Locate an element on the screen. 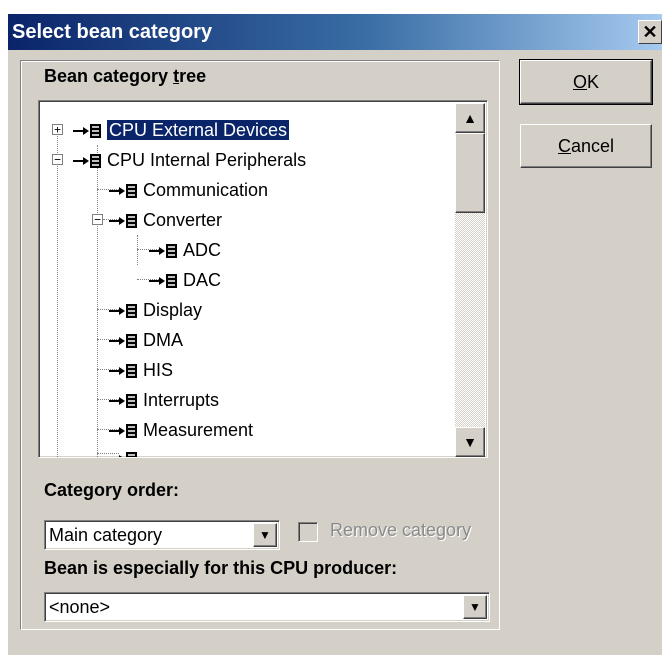 The width and height of the screenshot is (662, 655). tree-item: Converter is located at coordinates (165, 220).